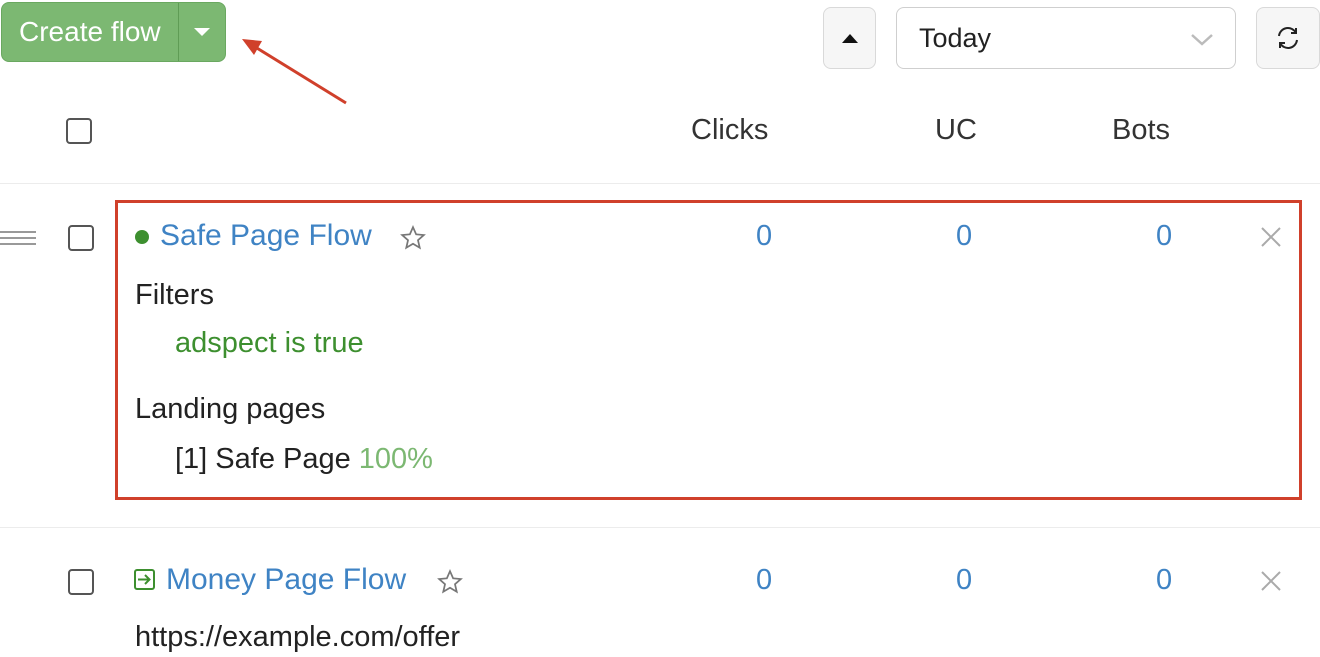 This screenshot has width=1320, height=657. I want to click on select-all-checkbox, so click(79, 131).